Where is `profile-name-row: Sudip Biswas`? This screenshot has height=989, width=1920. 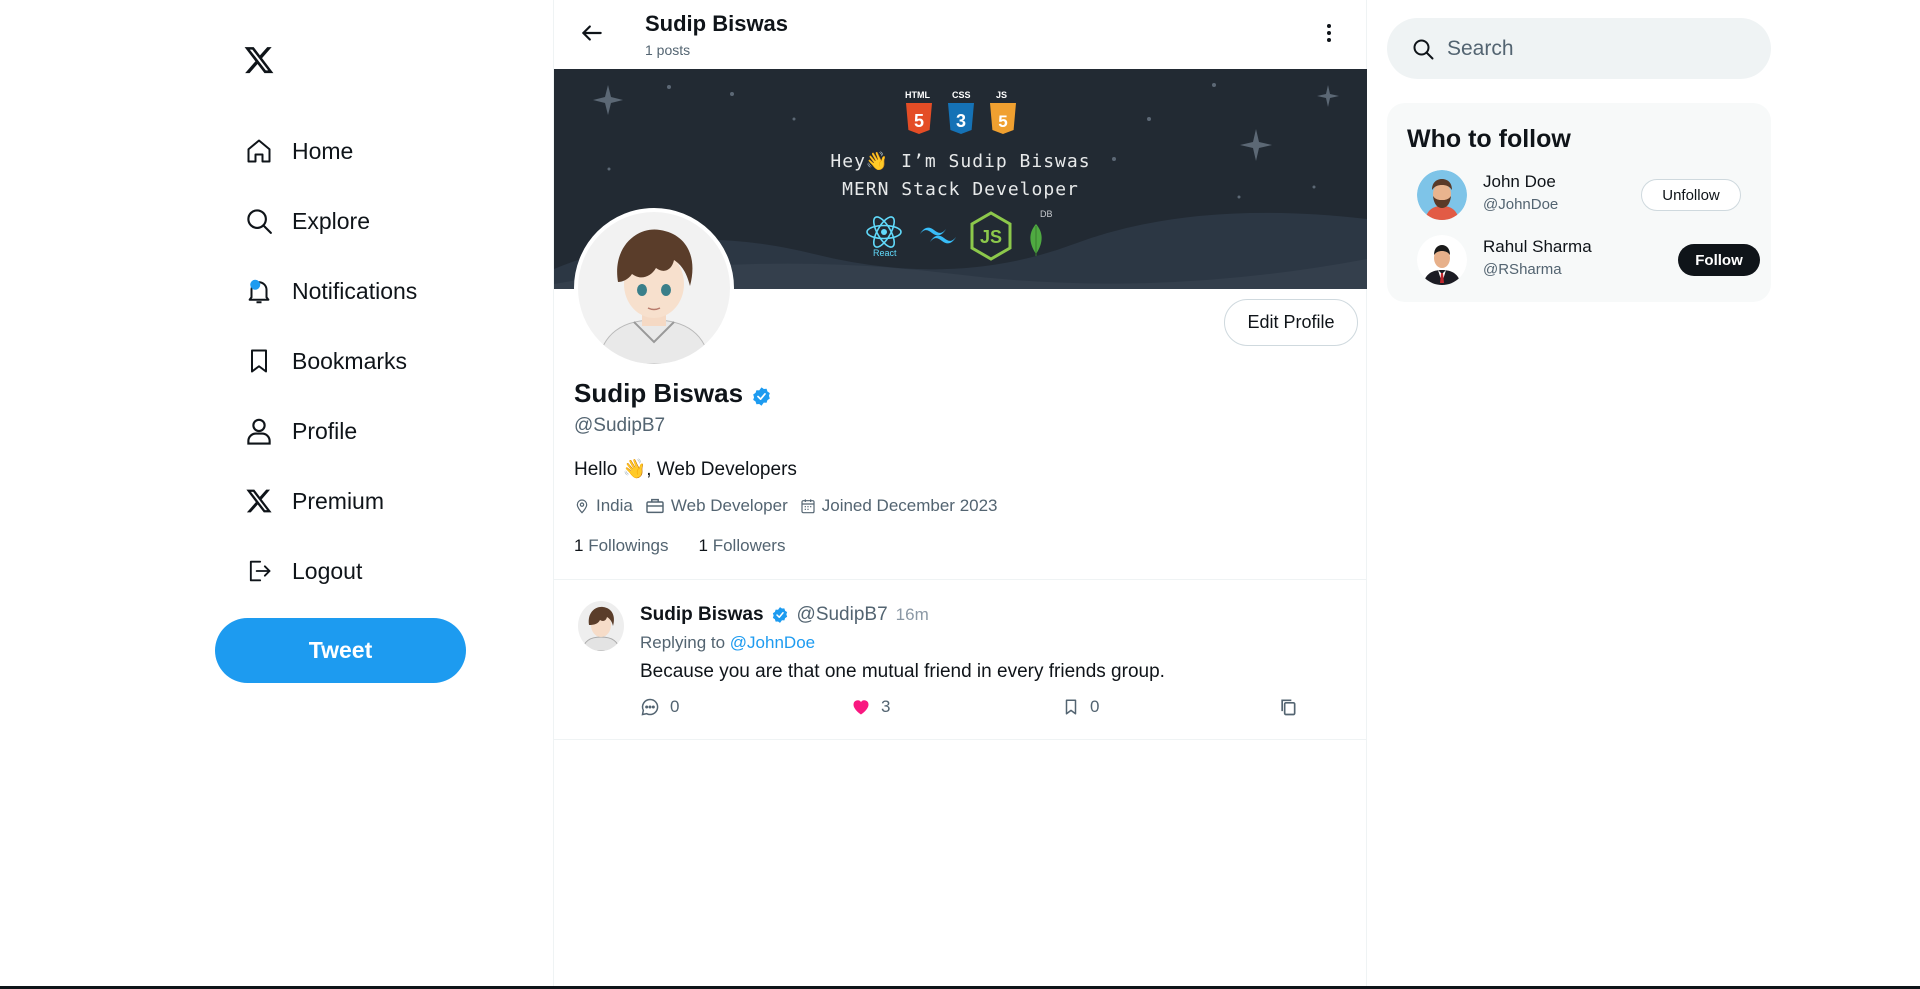 profile-name-row: Sudip Biswas is located at coordinates (673, 393).